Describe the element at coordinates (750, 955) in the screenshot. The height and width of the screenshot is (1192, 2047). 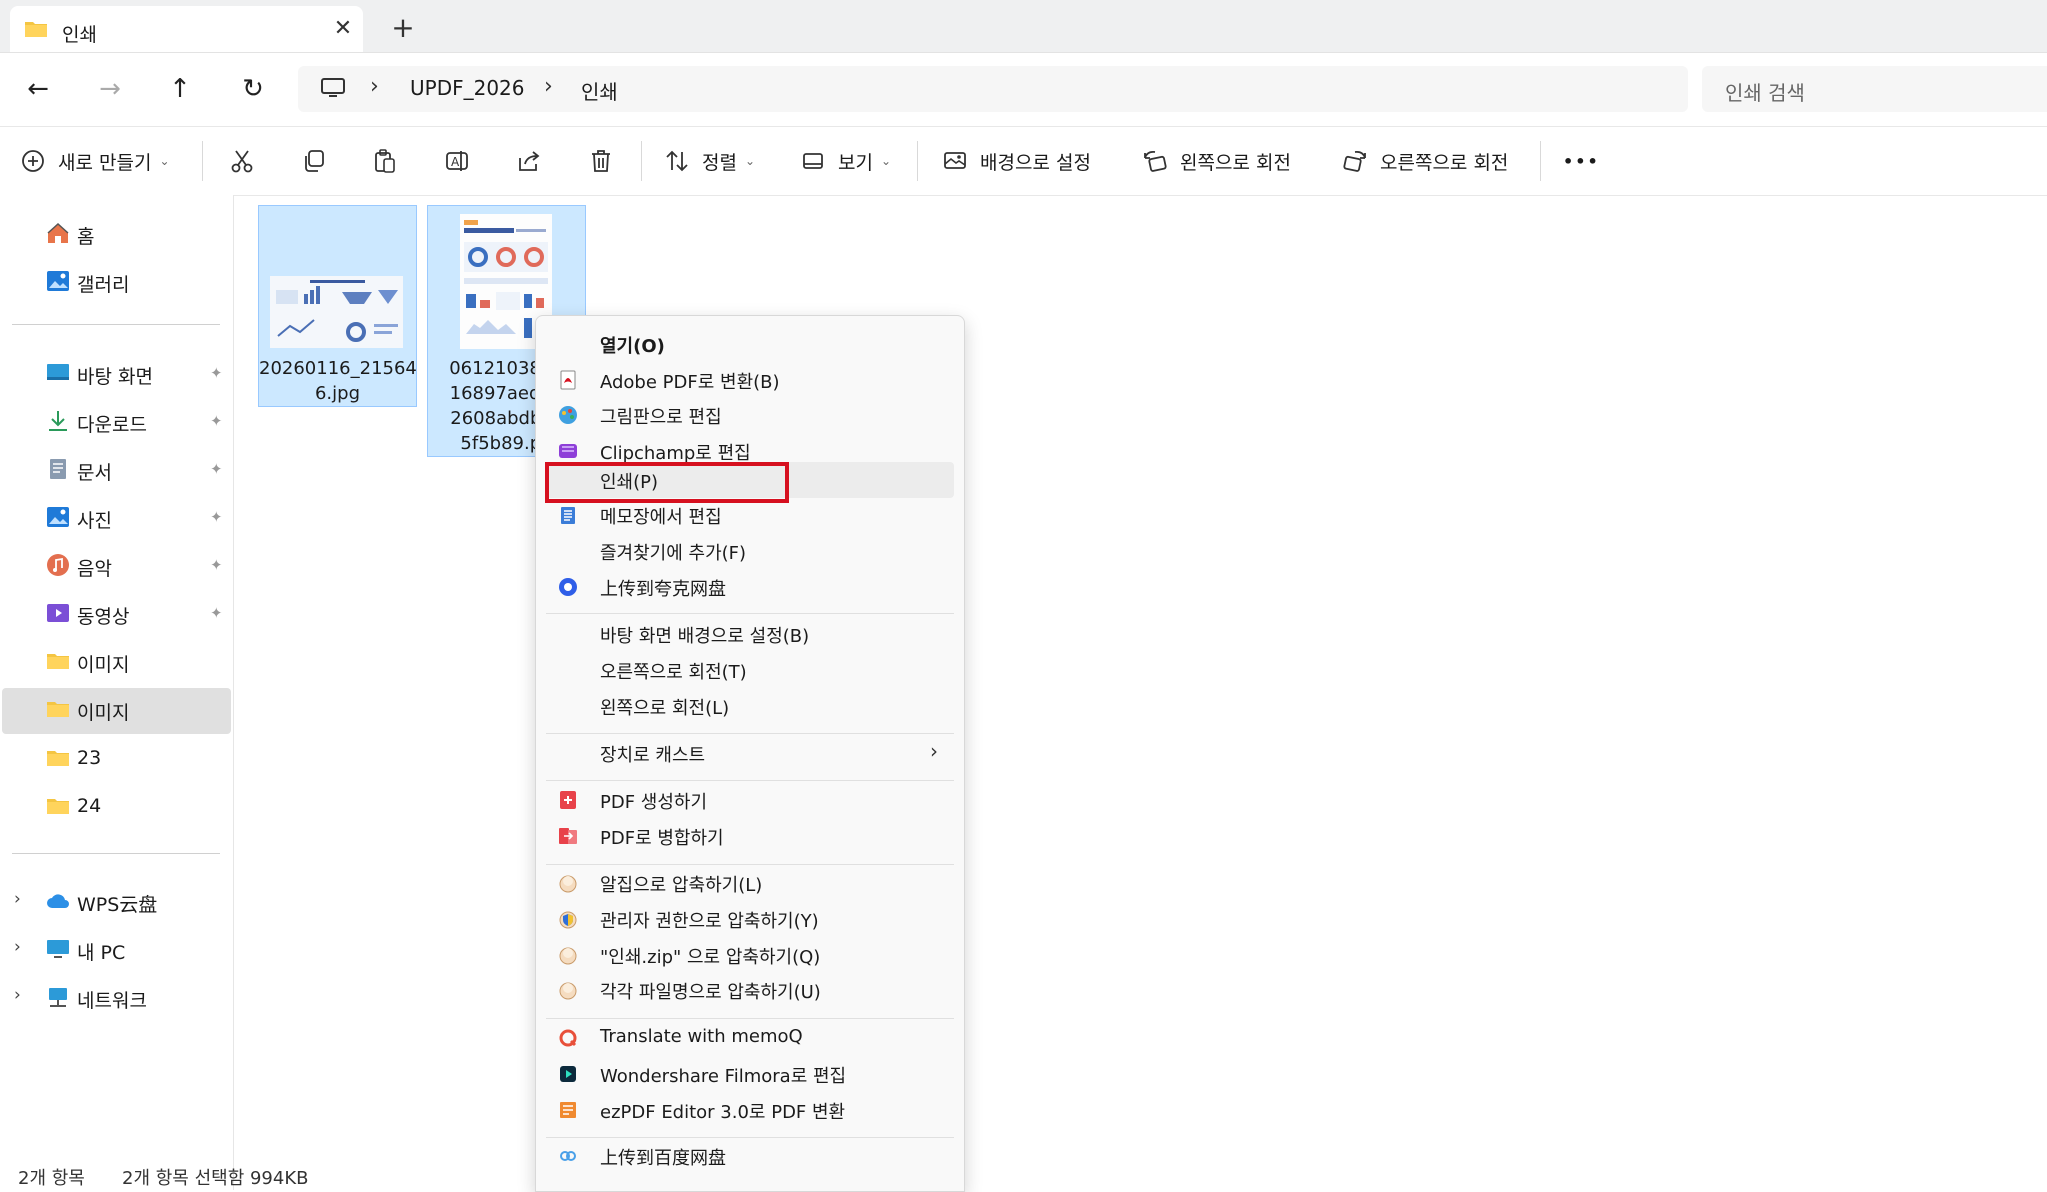
I see `menu-item-zip-named: "인쇄.zip" 으로 압축하기(Q)` at that location.